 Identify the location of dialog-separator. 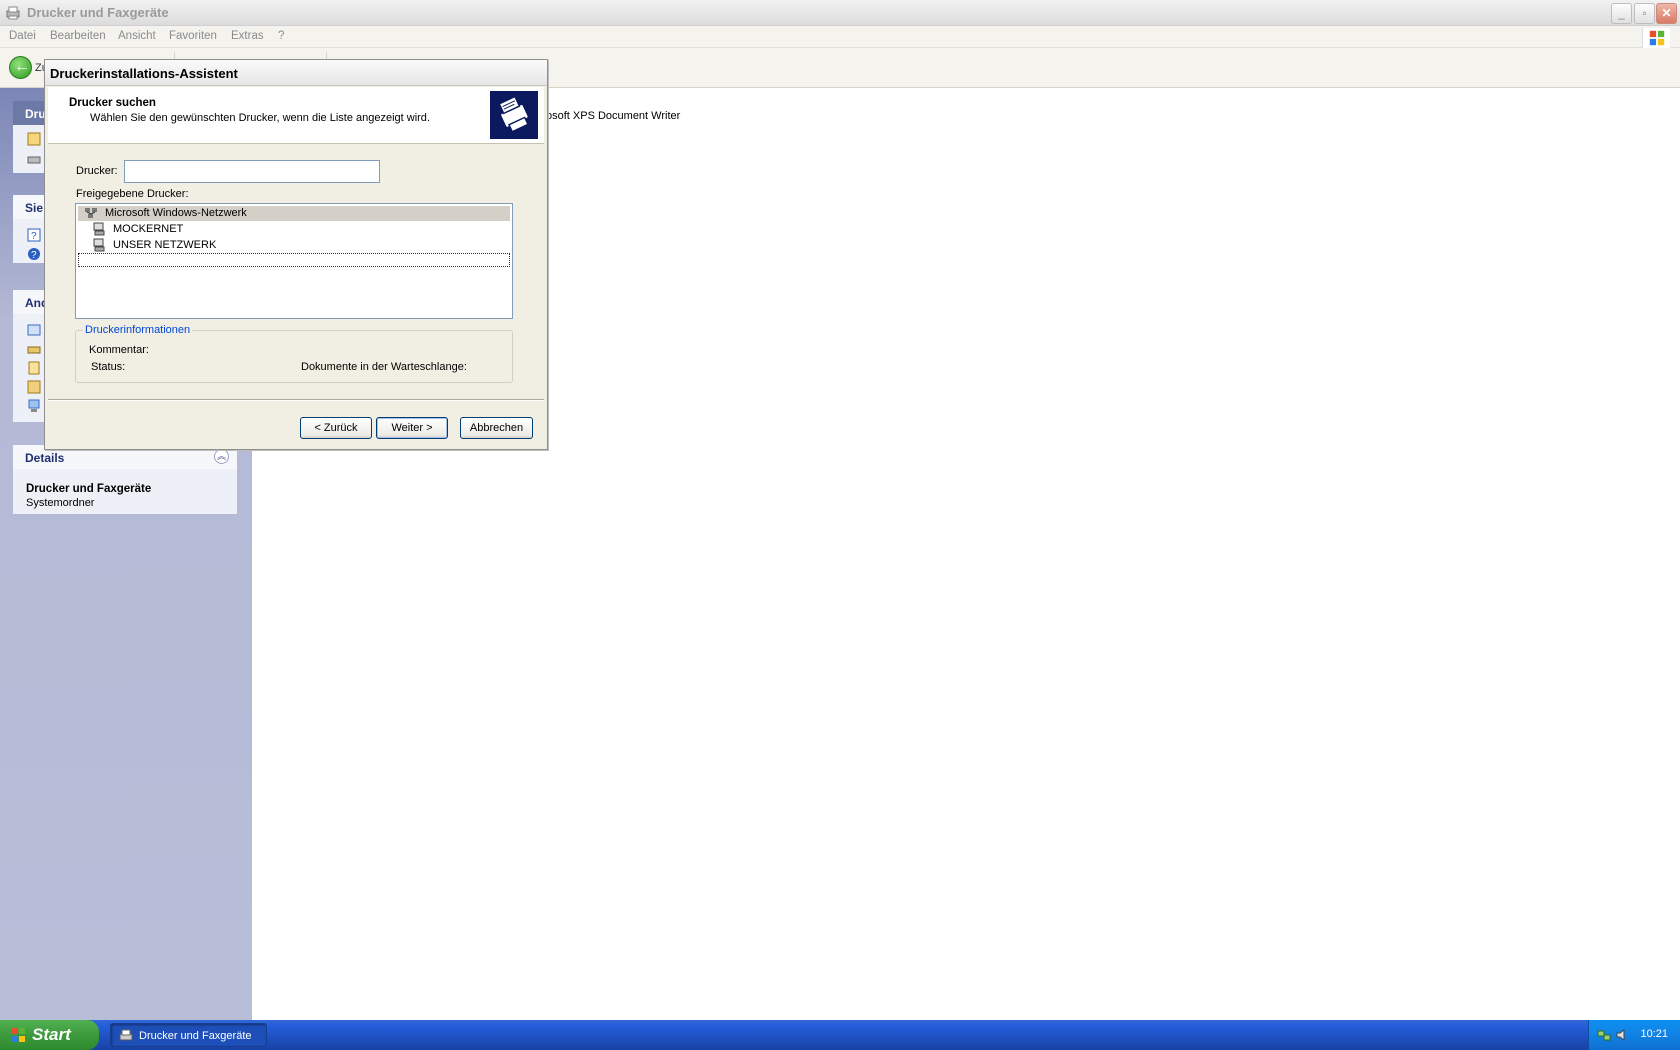
(296, 400).